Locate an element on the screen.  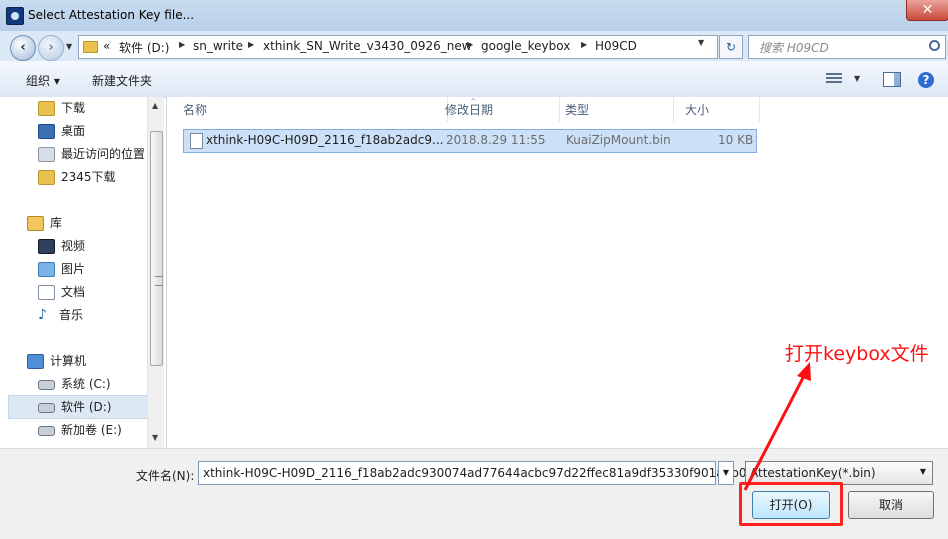
annotation-arrow is located at coordinates (777, 426).